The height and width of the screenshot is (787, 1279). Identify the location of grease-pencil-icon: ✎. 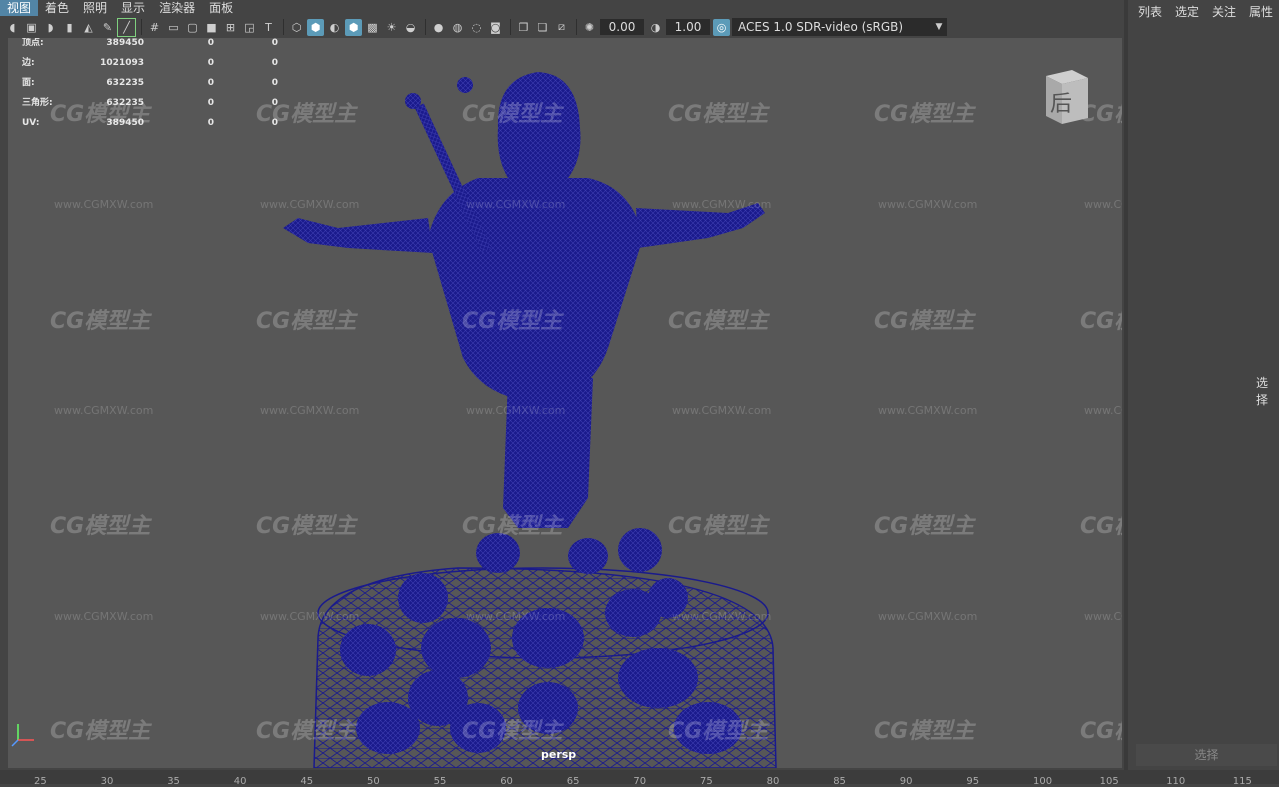
(107, 27).